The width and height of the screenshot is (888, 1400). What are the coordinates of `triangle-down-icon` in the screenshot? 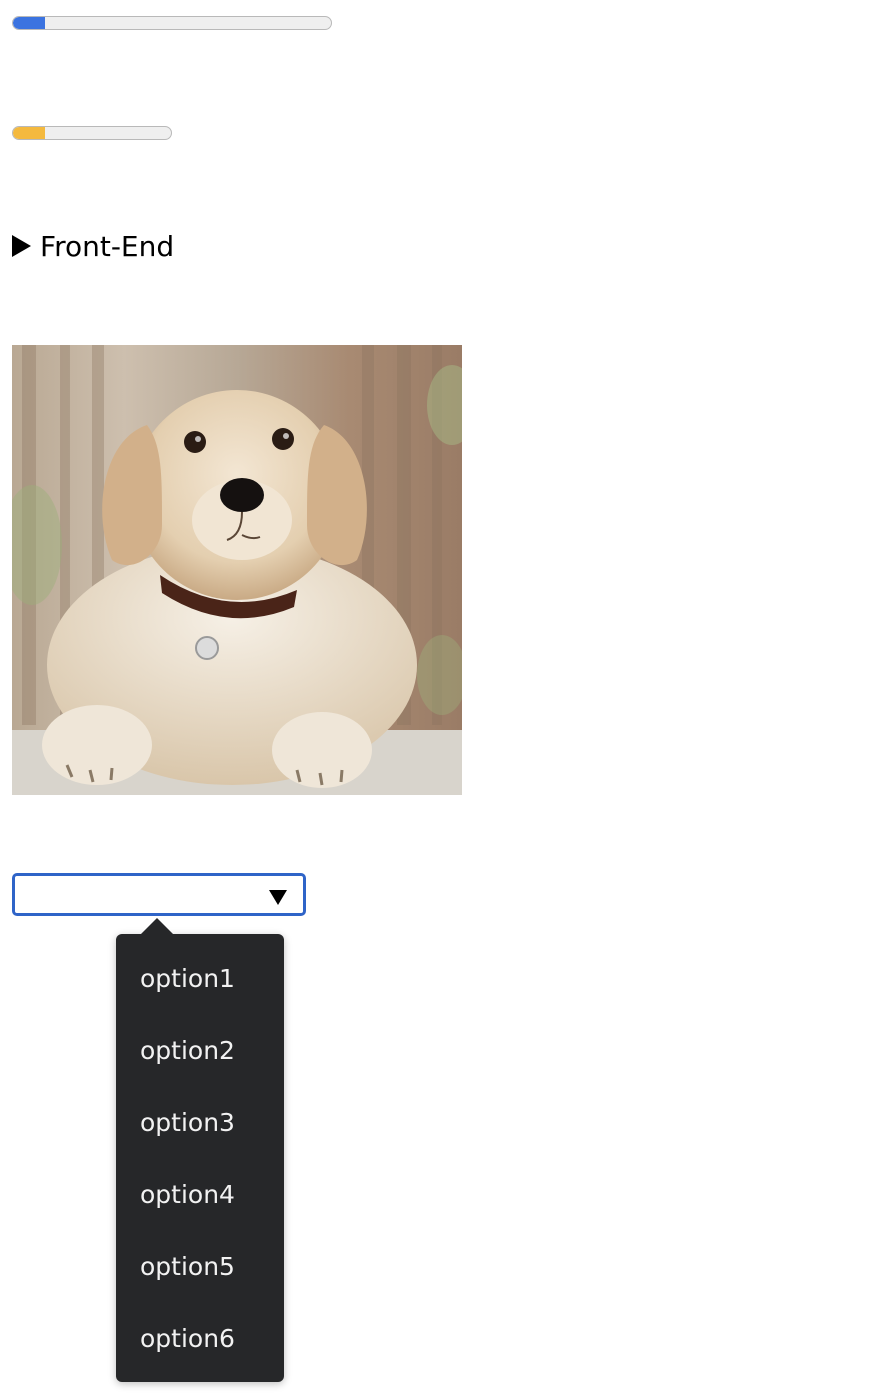 It's located at (278, 897).